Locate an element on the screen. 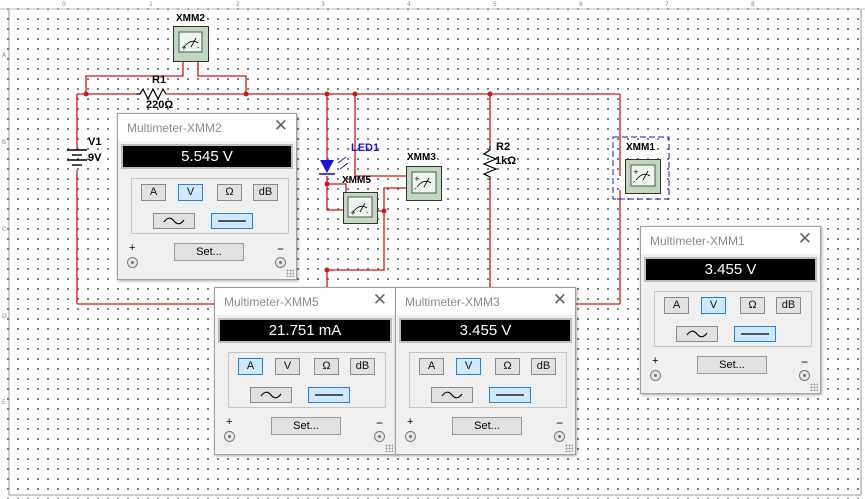  resistor-r1-symbol is located at coordinates (151, 94).